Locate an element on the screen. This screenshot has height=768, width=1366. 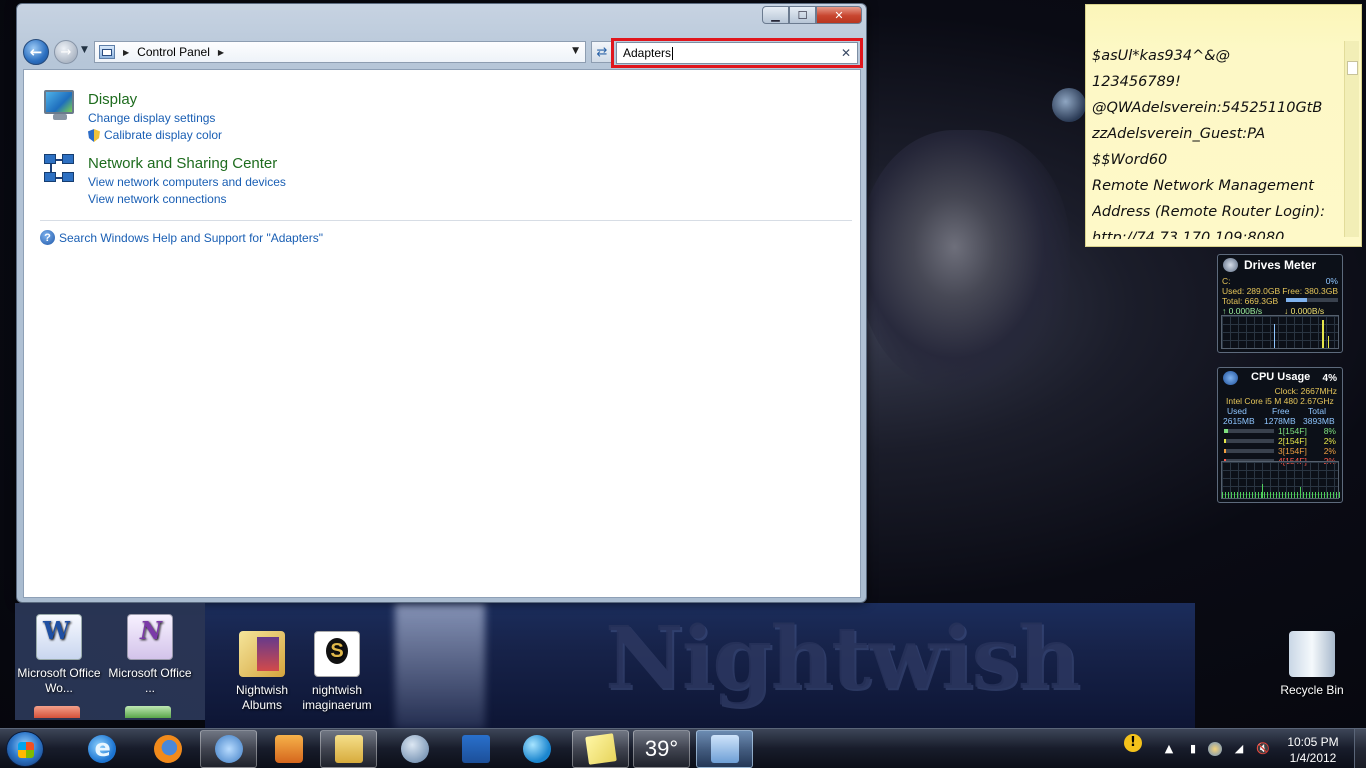
forward-button: → is located at coordinates (66, 52).